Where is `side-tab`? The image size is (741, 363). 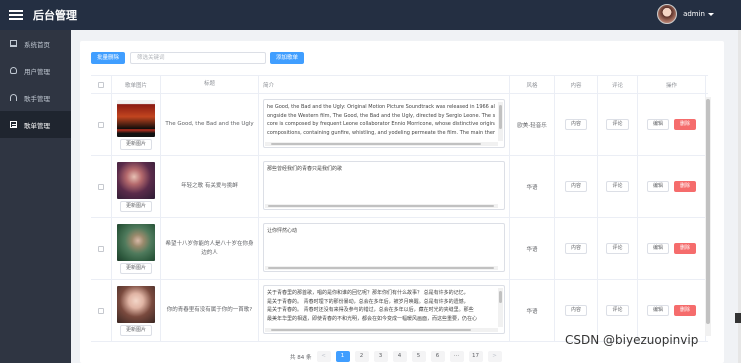
side-tab is located at coordinates (738, 318).